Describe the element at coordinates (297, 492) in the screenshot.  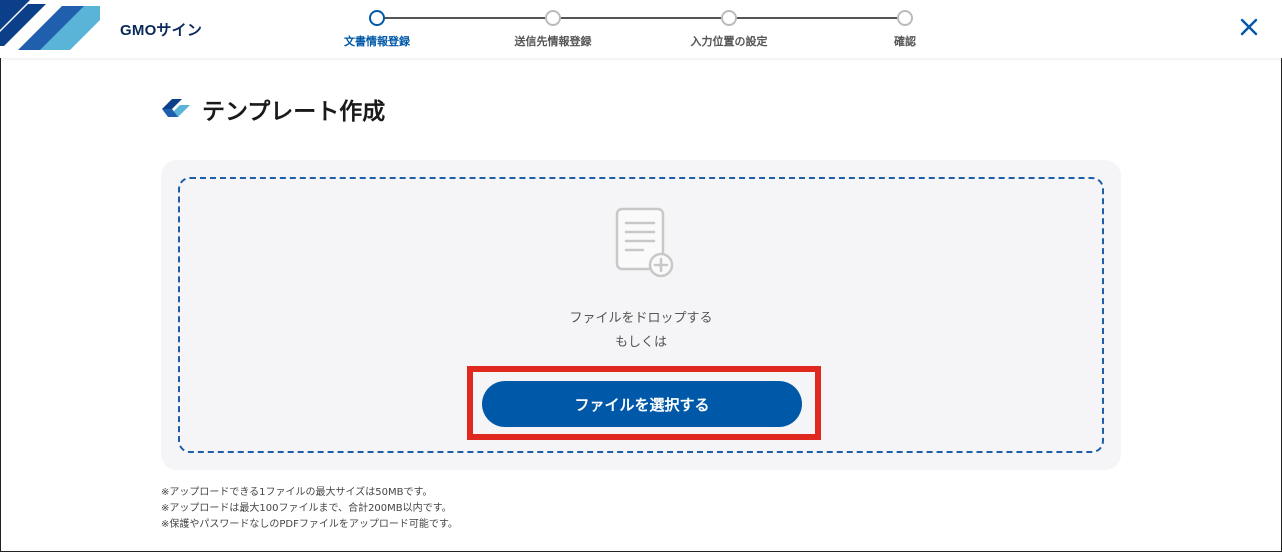
I see `note-line: ※アップロードできる1ファイルの最大サイズは50MBです。` at that location.